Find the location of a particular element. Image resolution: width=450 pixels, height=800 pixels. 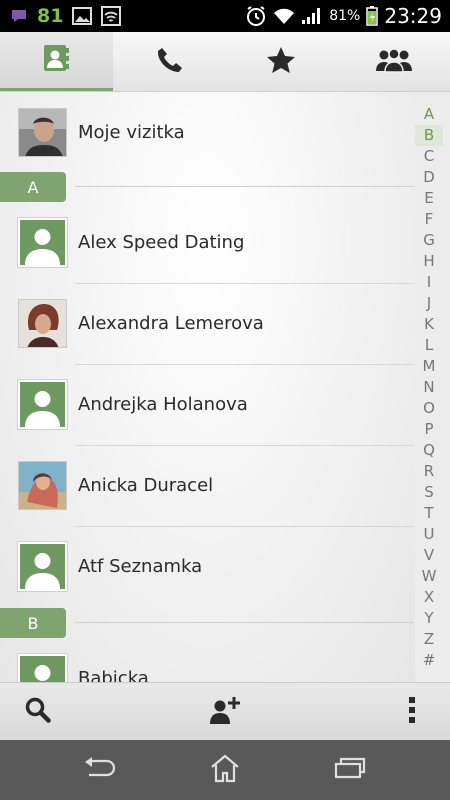

section-letter: A is located at coordinates (33, 187).